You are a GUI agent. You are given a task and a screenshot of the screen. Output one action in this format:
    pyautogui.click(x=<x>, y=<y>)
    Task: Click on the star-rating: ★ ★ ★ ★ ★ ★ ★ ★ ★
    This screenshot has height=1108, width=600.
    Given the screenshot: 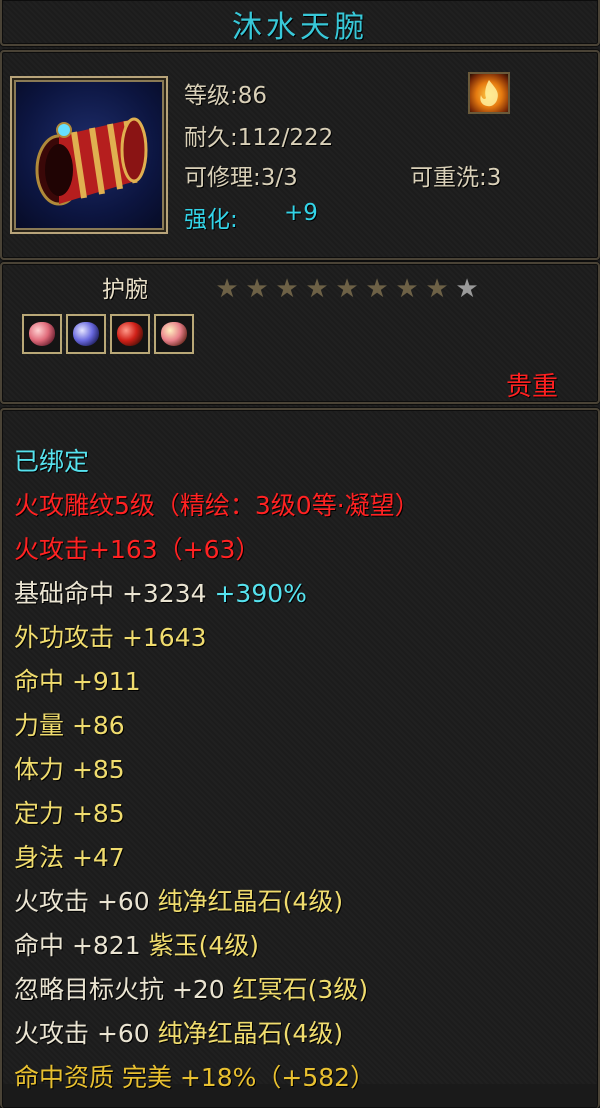 What is the action you would take?
    pyautogui.click(x=347, y=289)
    